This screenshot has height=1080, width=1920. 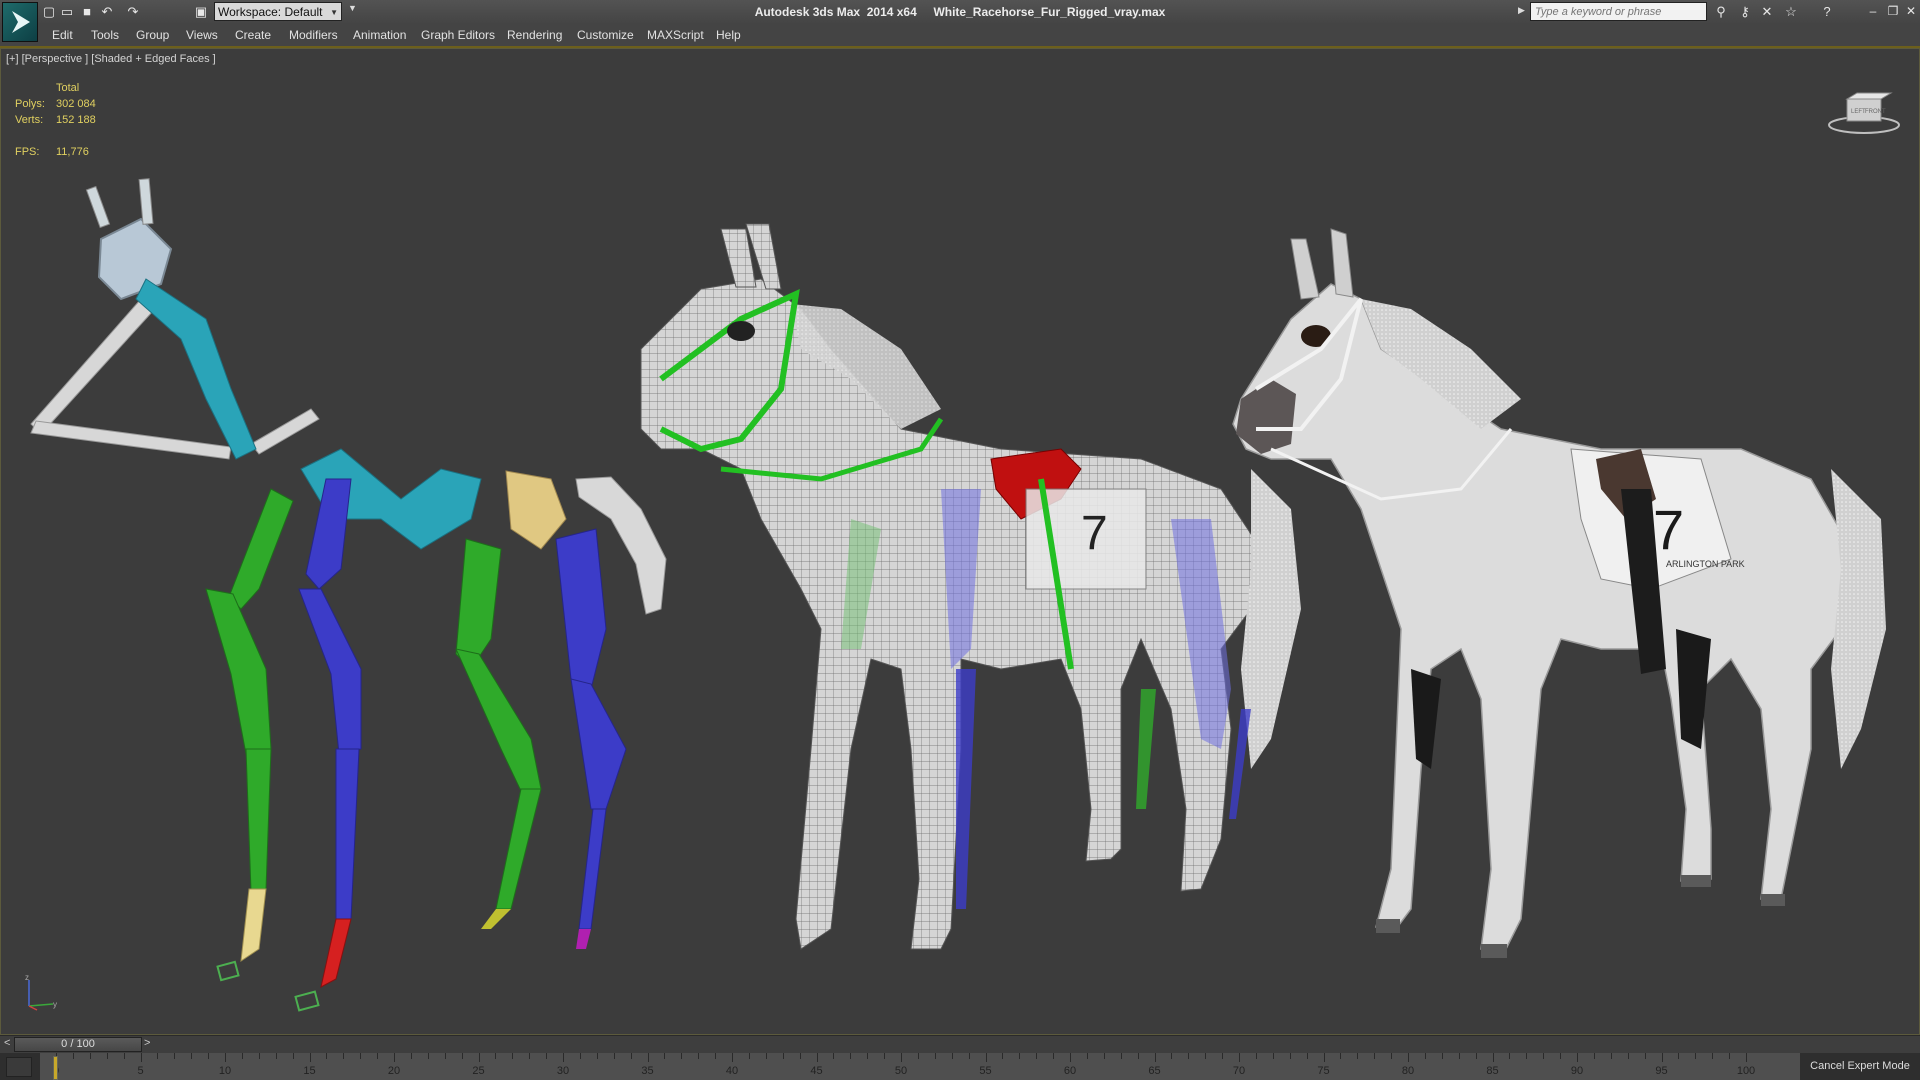 I want to click on save-icon: ■, so click(x=87, y=12).